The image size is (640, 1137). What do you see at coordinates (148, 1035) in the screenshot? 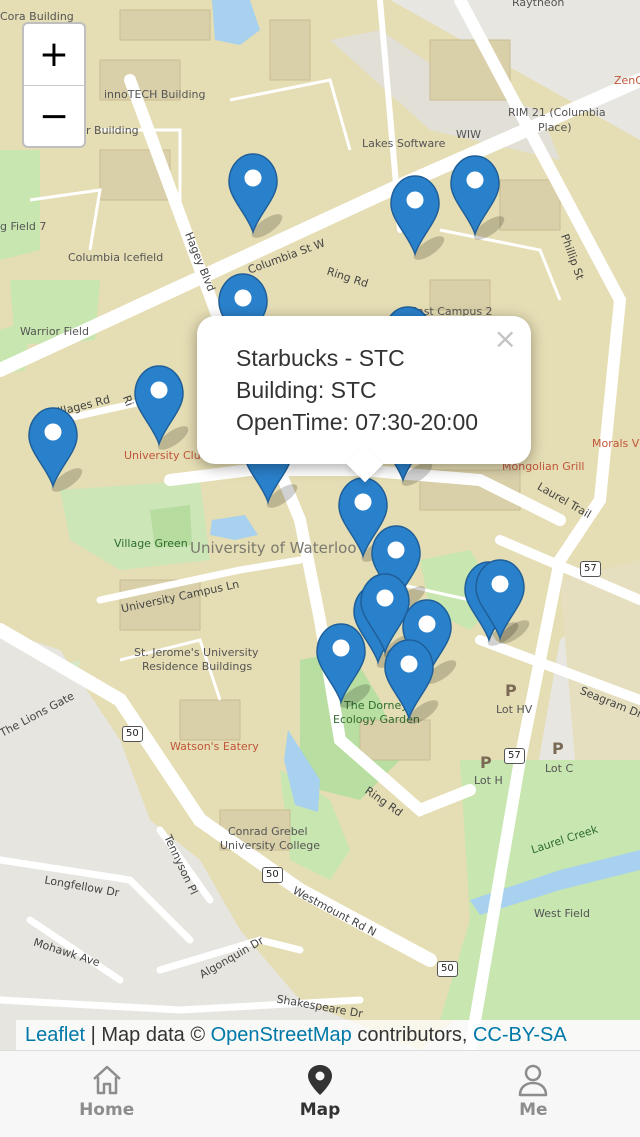
I see `attribution-text: | Map data ©` at bounding box center [148, 1035].